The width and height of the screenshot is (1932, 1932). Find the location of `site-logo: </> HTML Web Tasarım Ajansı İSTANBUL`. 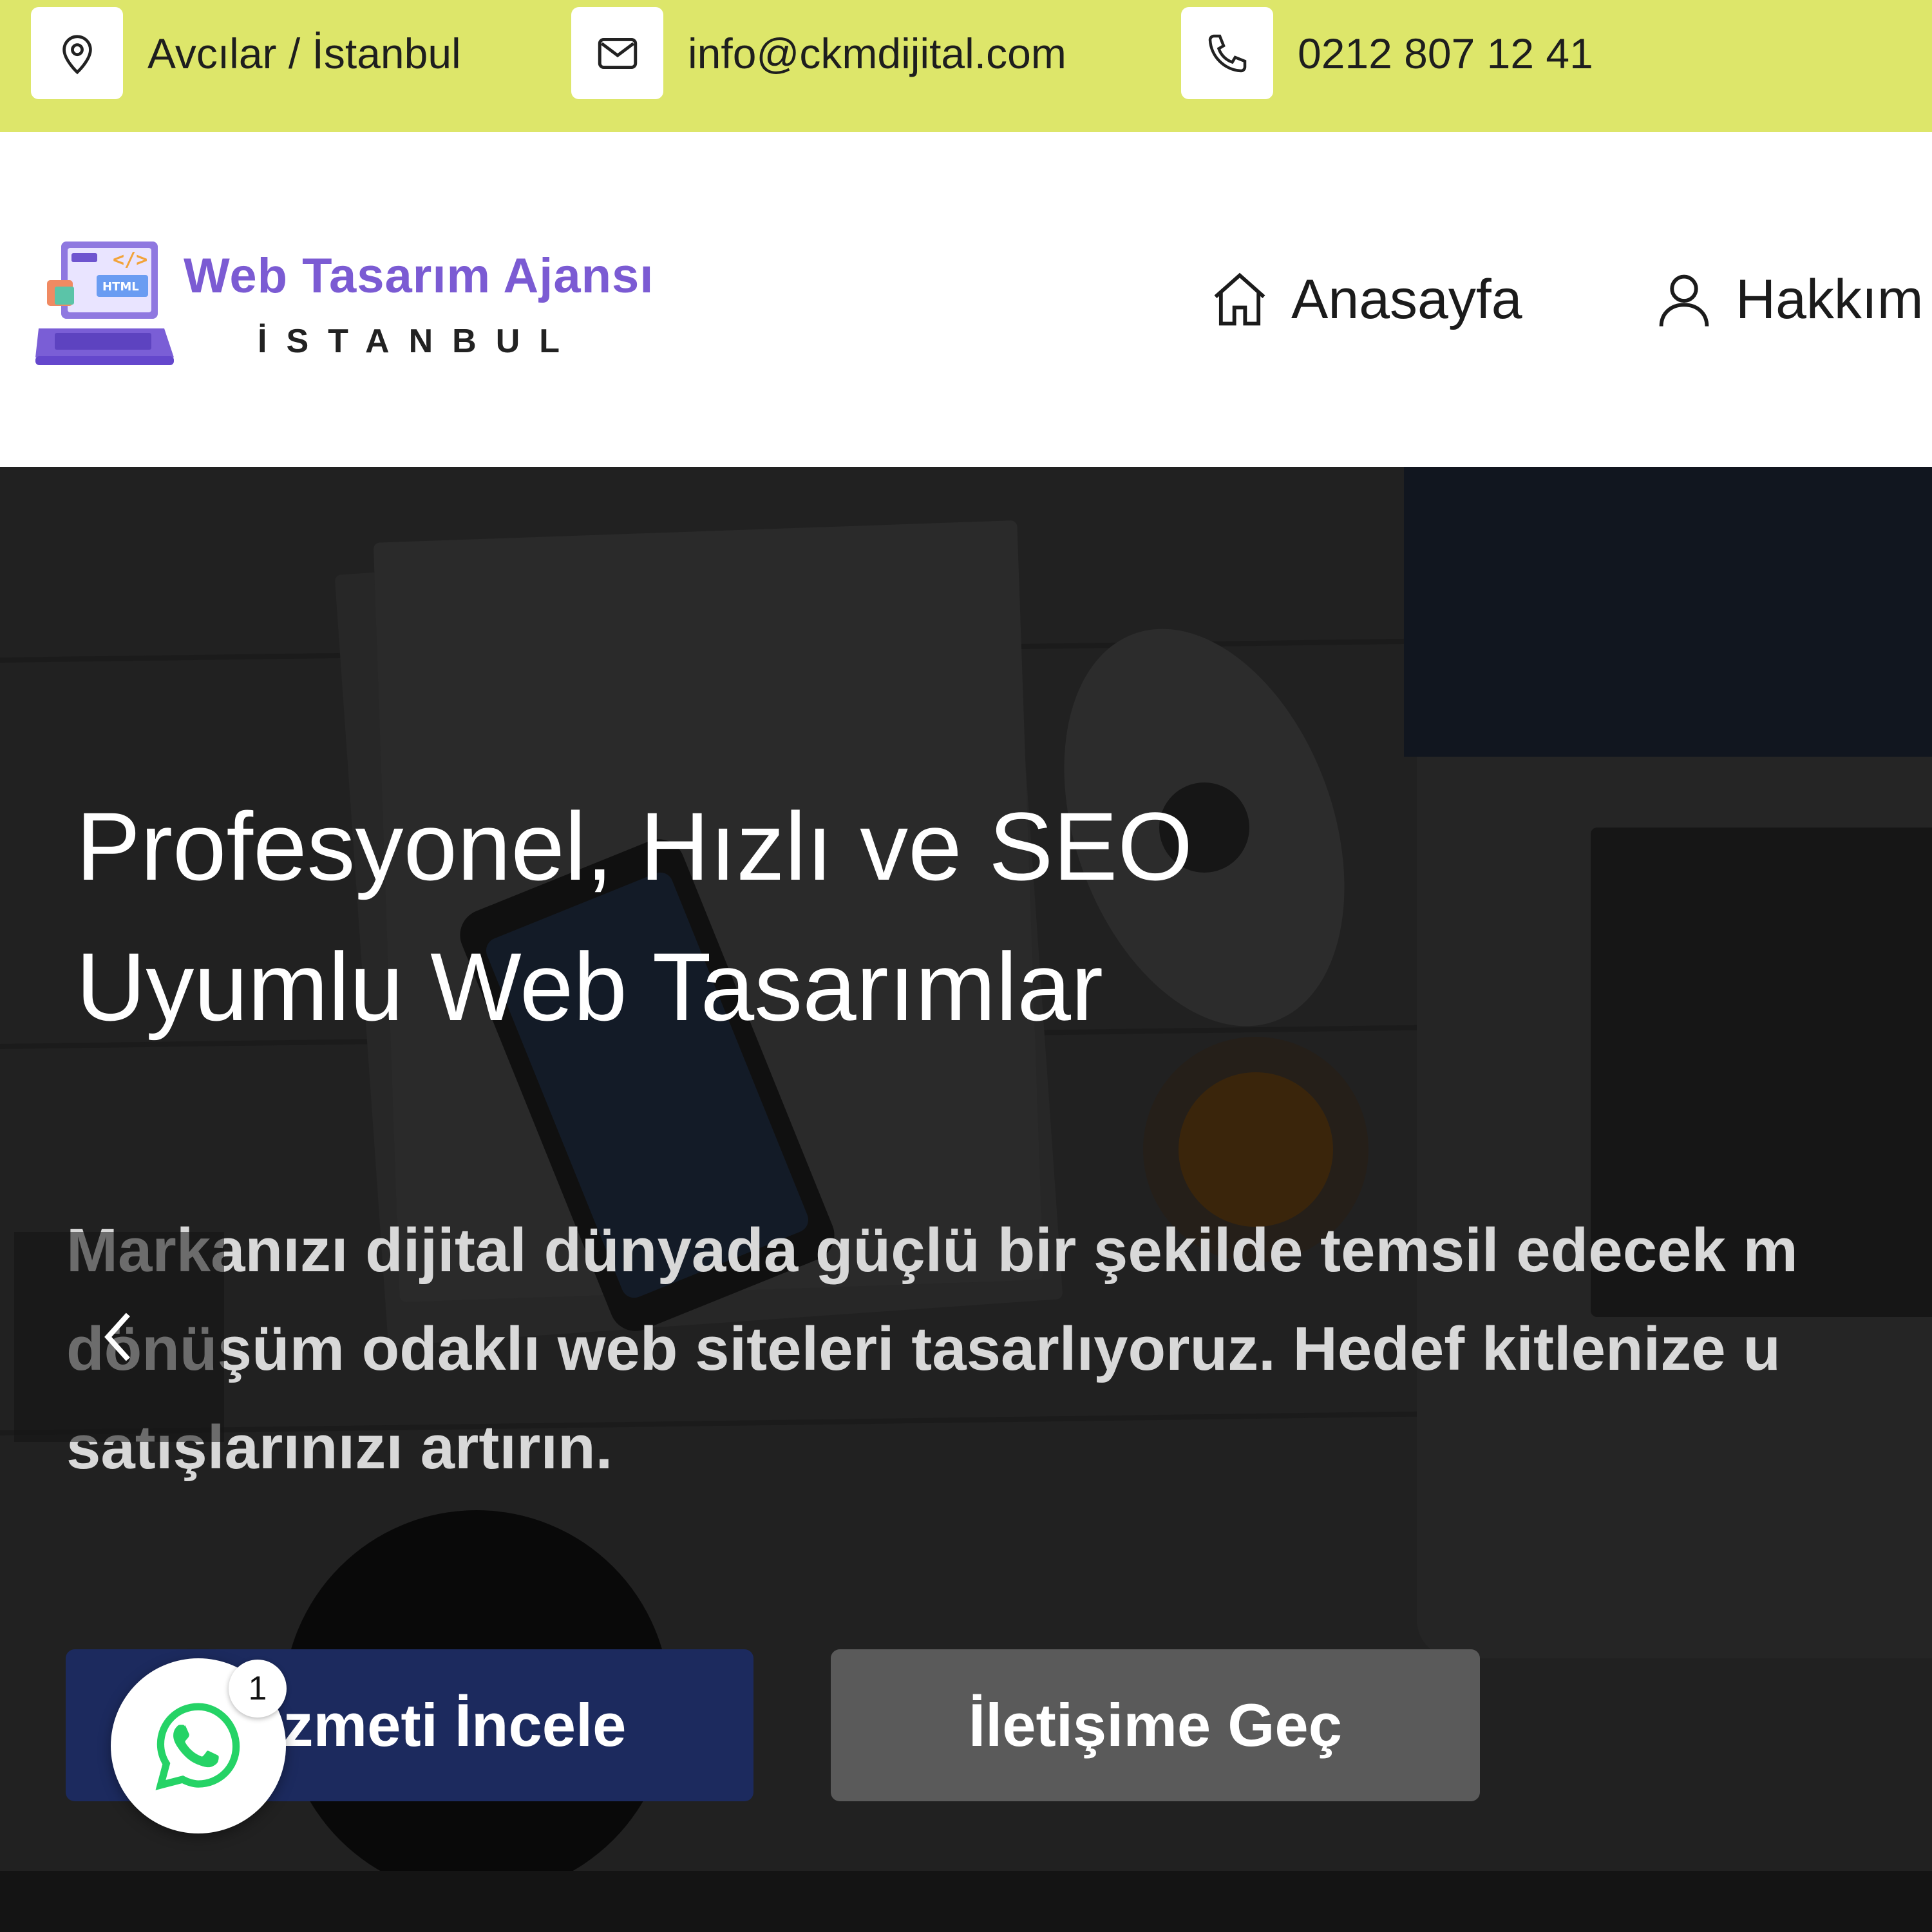

site-logo: </> HTML Web Tasarım Ajansı İSTANBUL is located at coordinates (357, 312).